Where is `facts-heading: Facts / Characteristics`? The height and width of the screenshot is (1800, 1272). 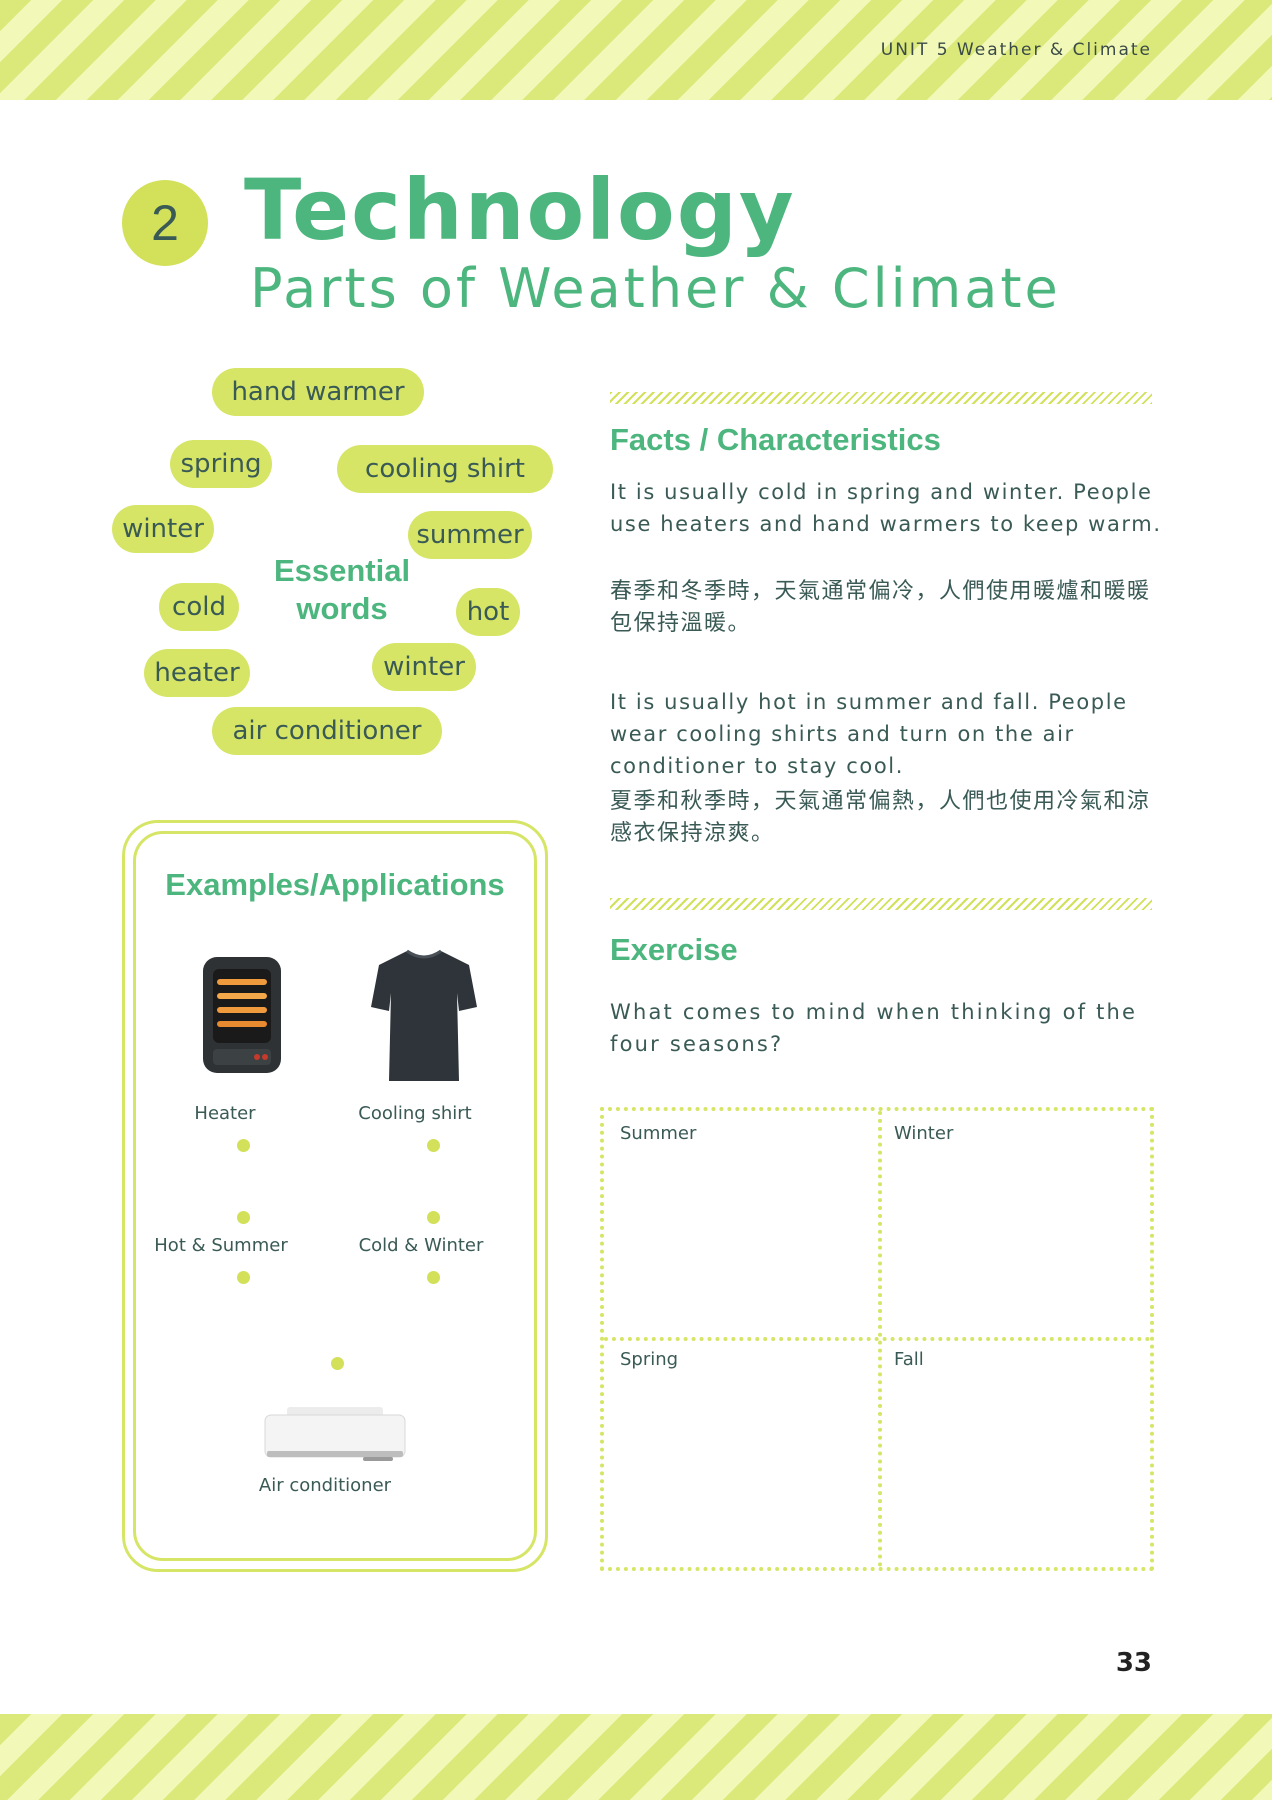
facts-heading: Facts / Characteristics is located at coordinates (775, 439).